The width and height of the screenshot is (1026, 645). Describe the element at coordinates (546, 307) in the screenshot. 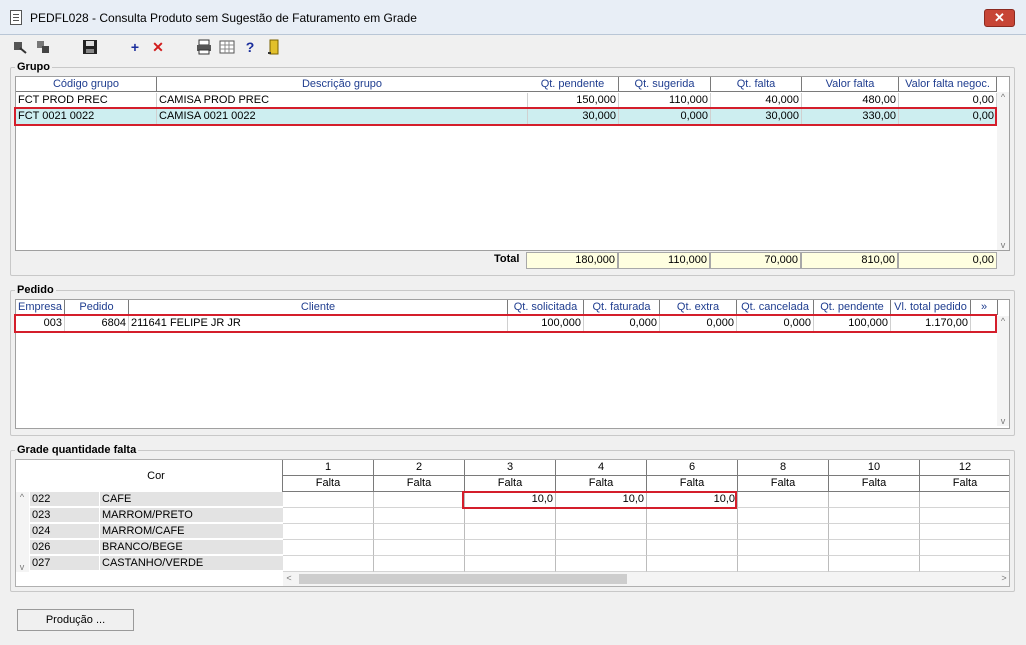

I see `pedido-header: Qt. solicitada` at that location.